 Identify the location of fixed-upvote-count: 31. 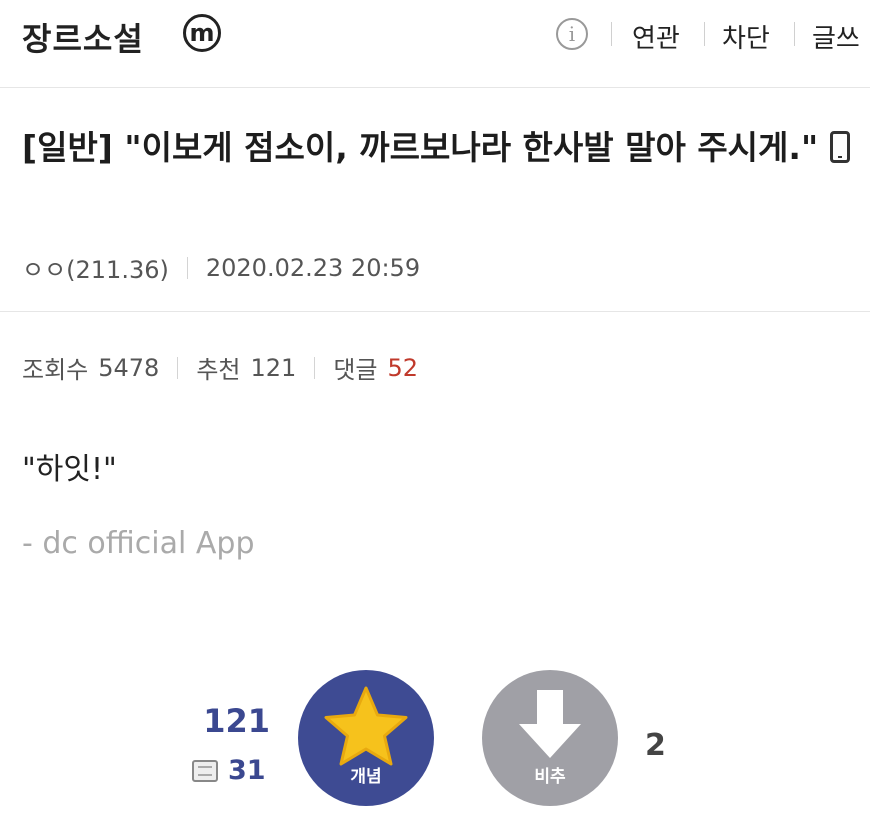
(247, 770).